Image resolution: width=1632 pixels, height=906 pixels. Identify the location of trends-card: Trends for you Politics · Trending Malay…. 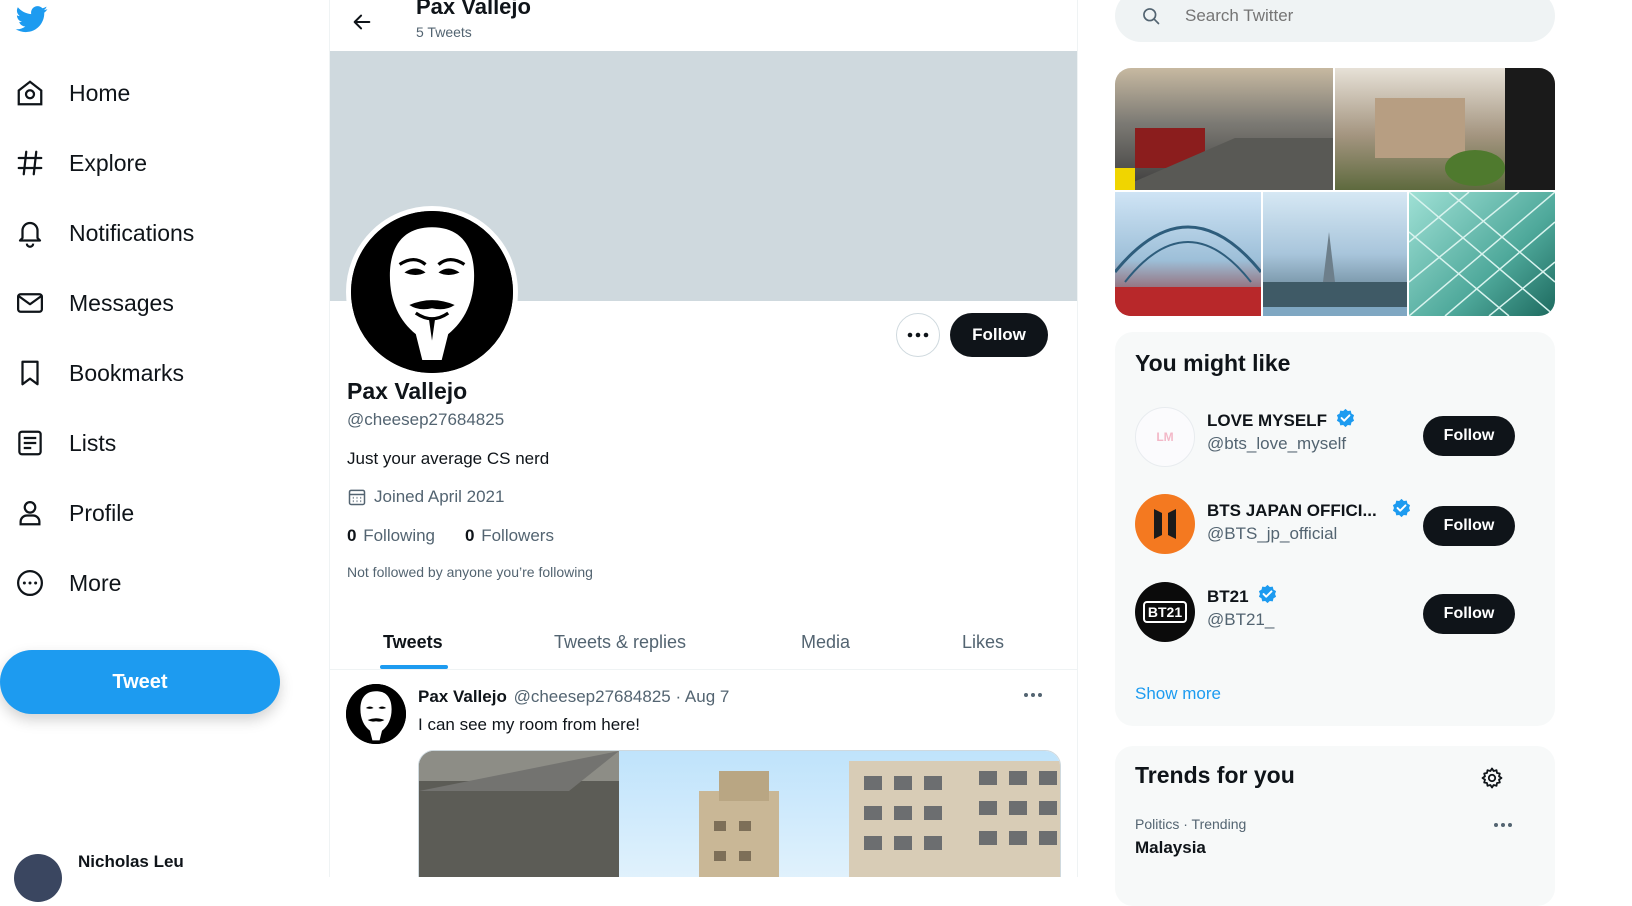
(1335, 826).